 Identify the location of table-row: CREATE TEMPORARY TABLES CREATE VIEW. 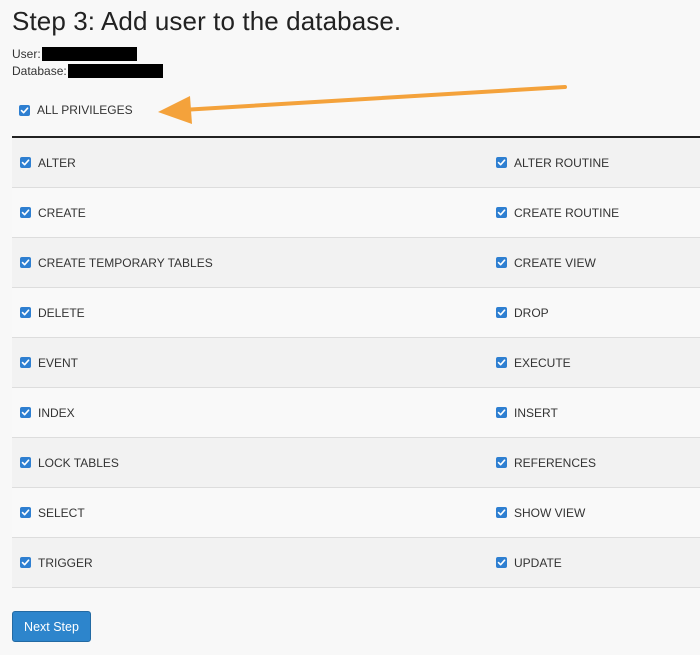
(356, 263).